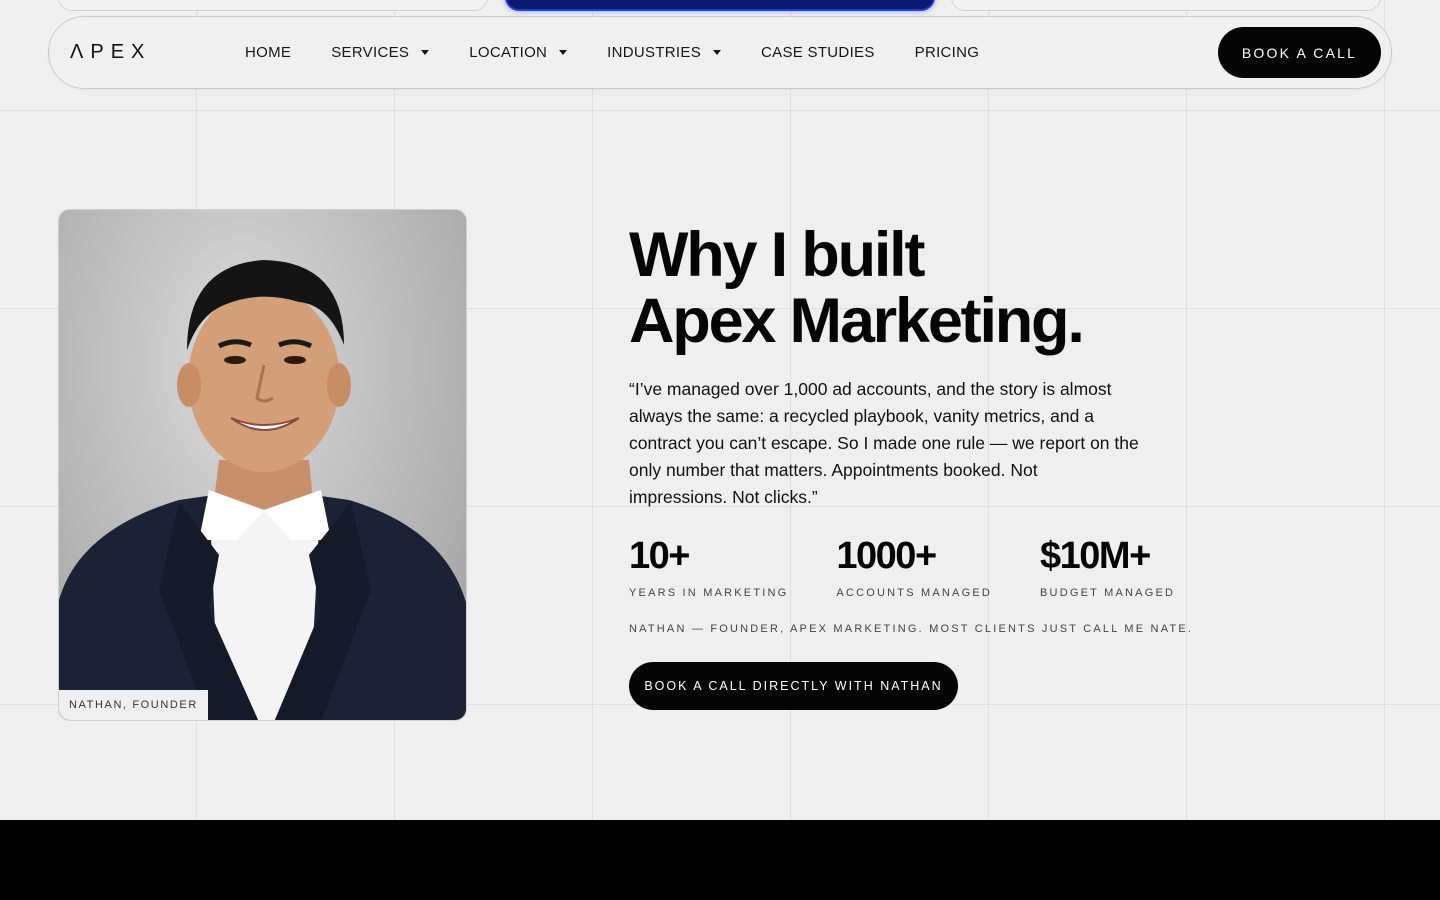 The height and width of the screenshot is (900, 1440). What do you see at coordinates (777, 255) in the screenshot?
I see `headline-line-1: Why I built` at bounding box center [777, 255].